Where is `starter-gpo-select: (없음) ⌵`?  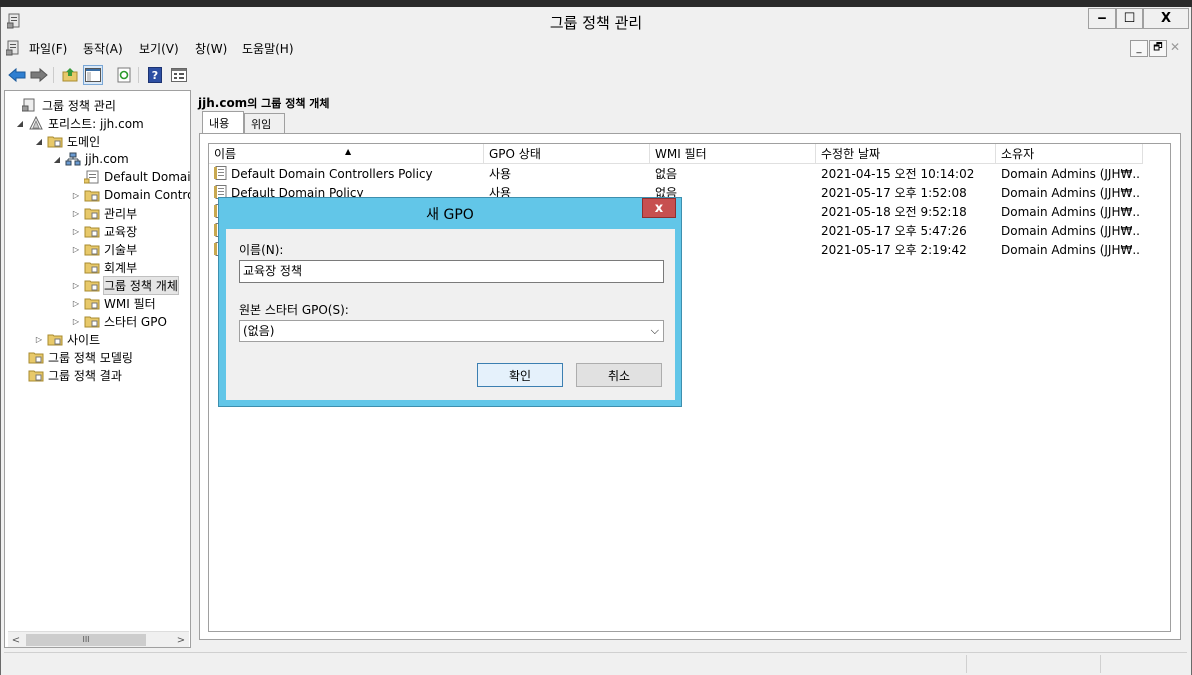 starter-gpo-select: (없음) ⌵ is located at coordinates (451, 331).